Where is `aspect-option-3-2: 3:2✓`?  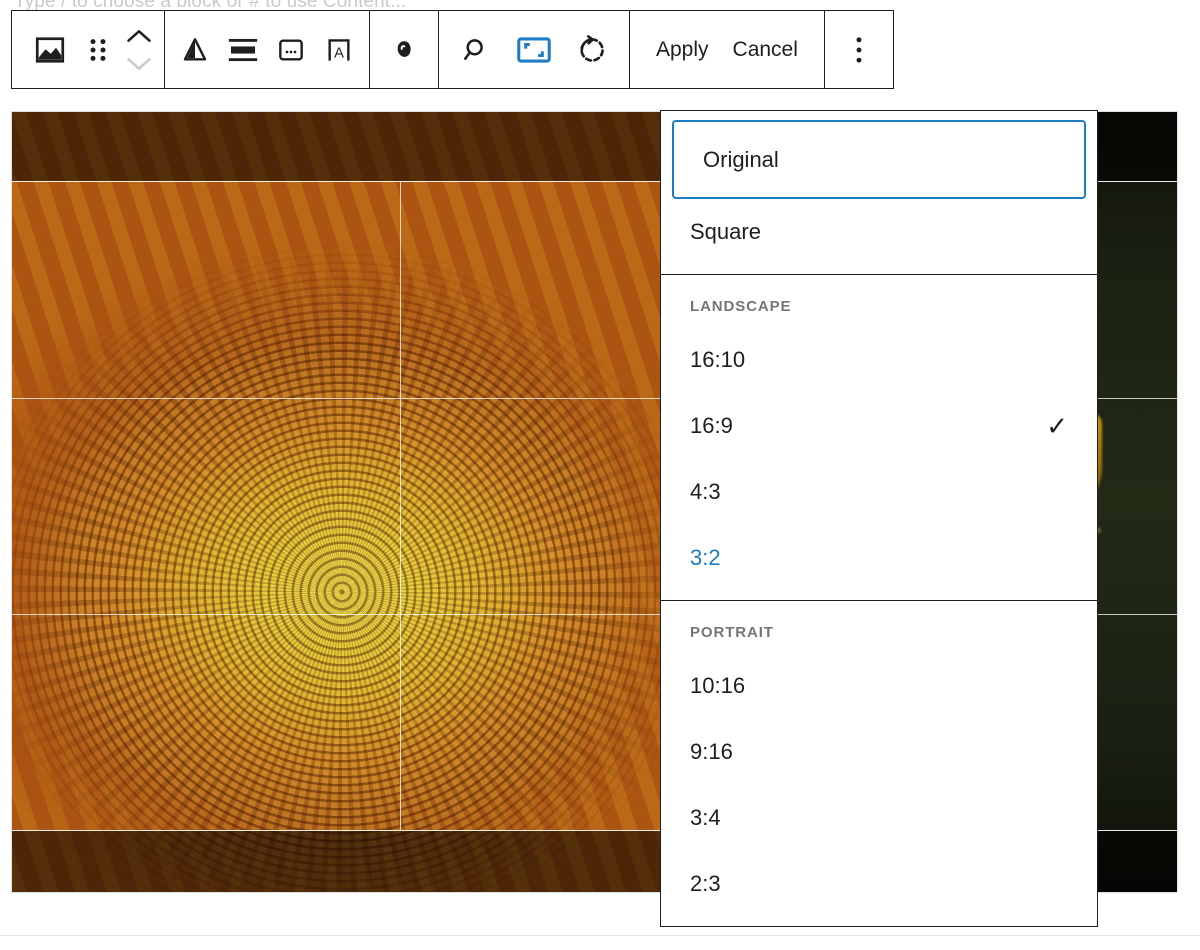 aspect-option-3-2: 3:2✓ is located at coordinates (879, 558).